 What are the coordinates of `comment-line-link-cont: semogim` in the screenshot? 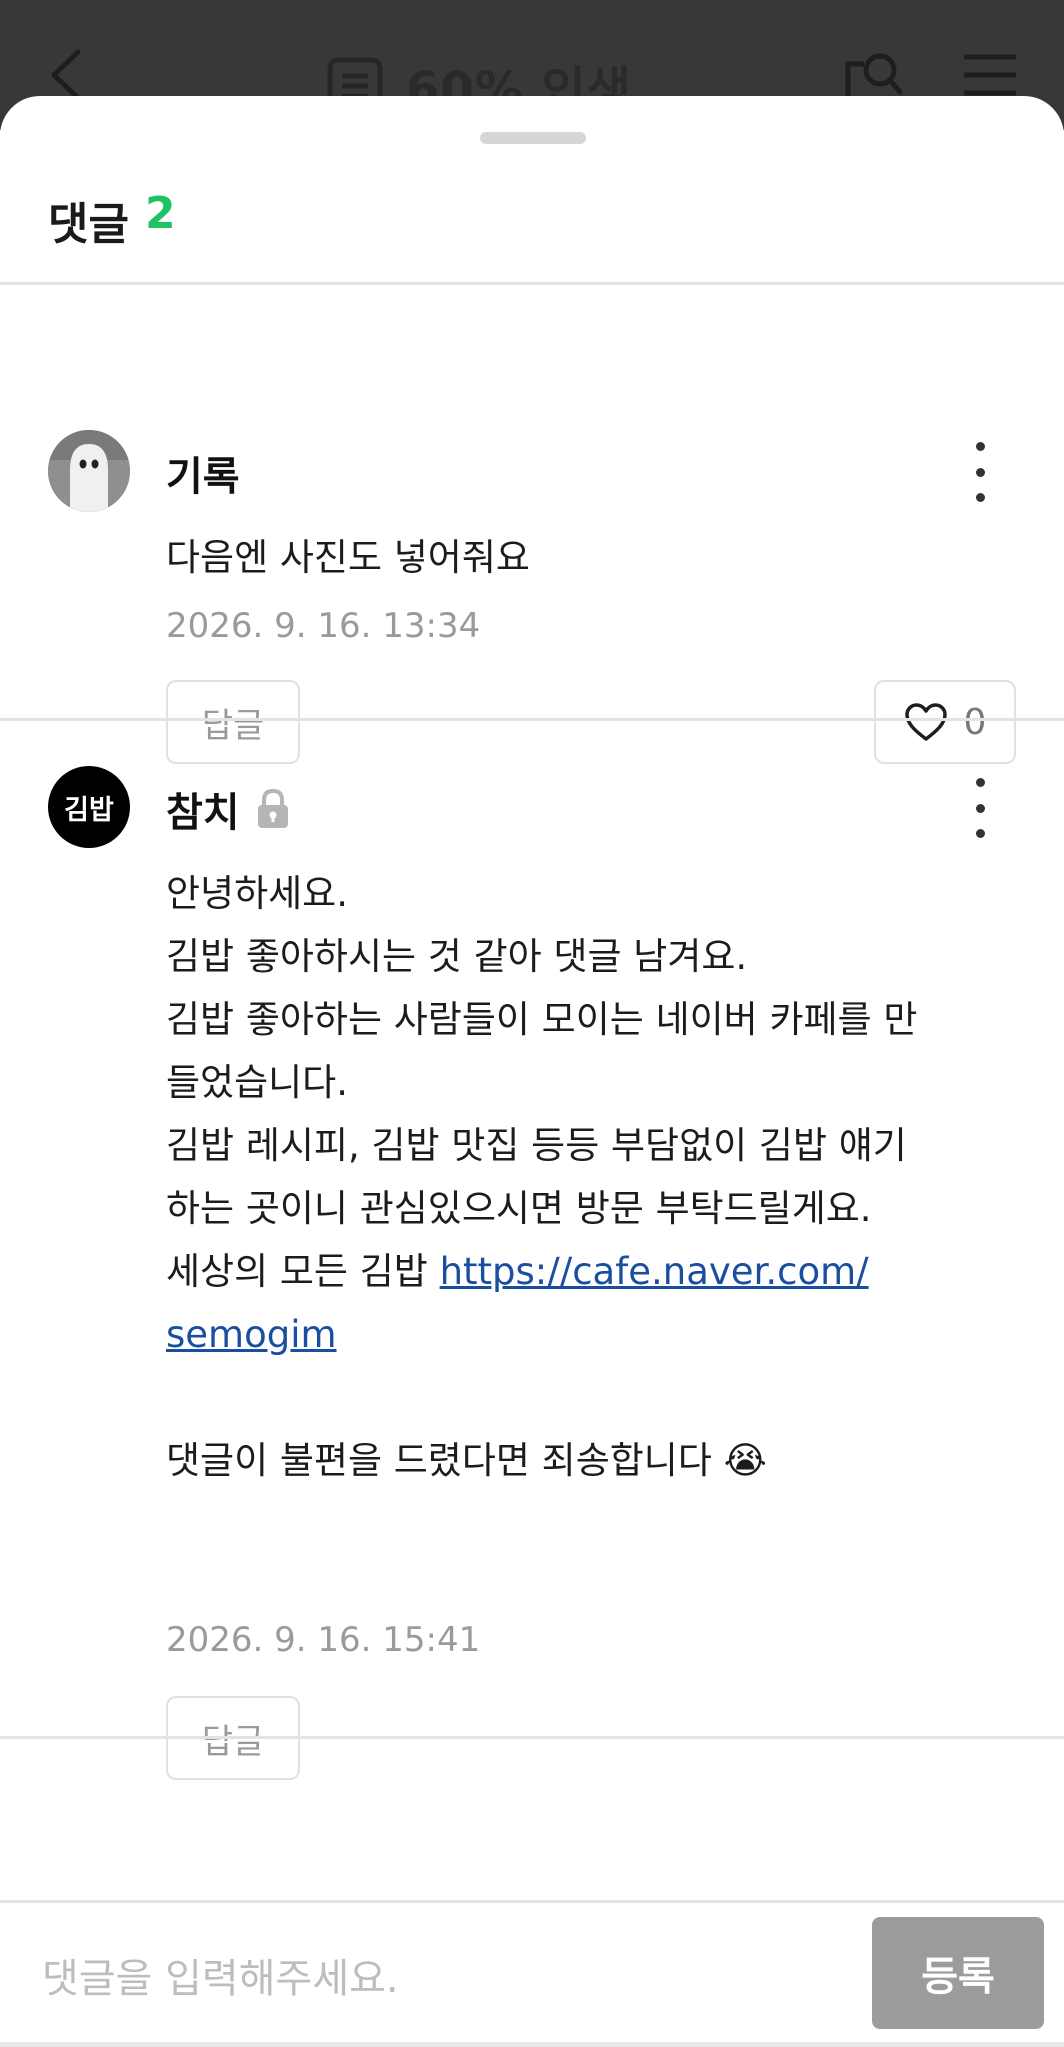 It's located at (586, 1334).